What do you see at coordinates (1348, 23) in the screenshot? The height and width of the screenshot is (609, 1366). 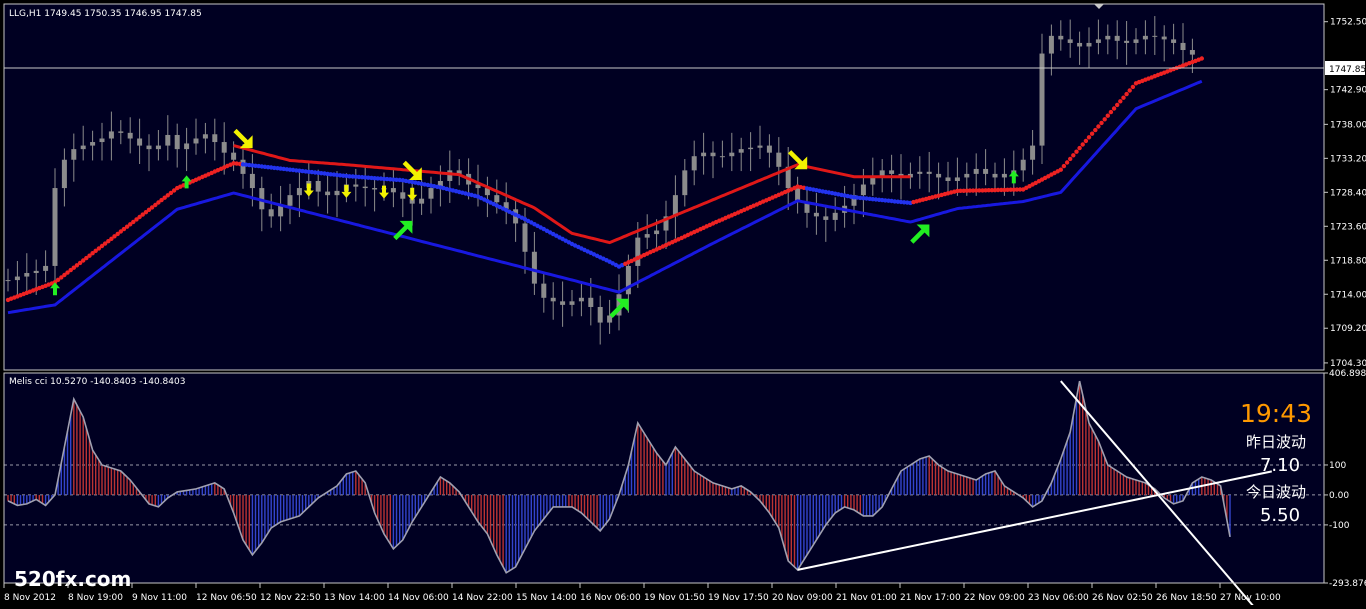 I see `price-y-tick-label: 1752.50` at bounding box center [1348, 23].